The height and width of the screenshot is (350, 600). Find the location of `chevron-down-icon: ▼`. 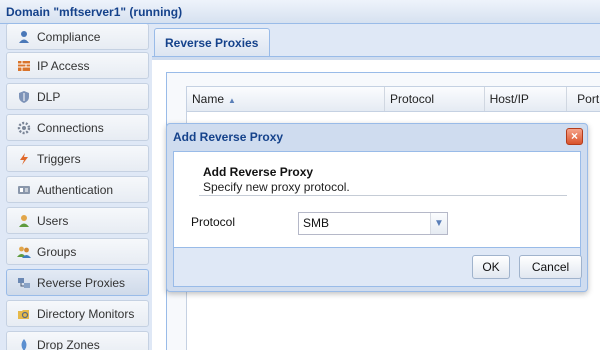

chevron-down-icon: ▼ is located at coordinates (438, 223).